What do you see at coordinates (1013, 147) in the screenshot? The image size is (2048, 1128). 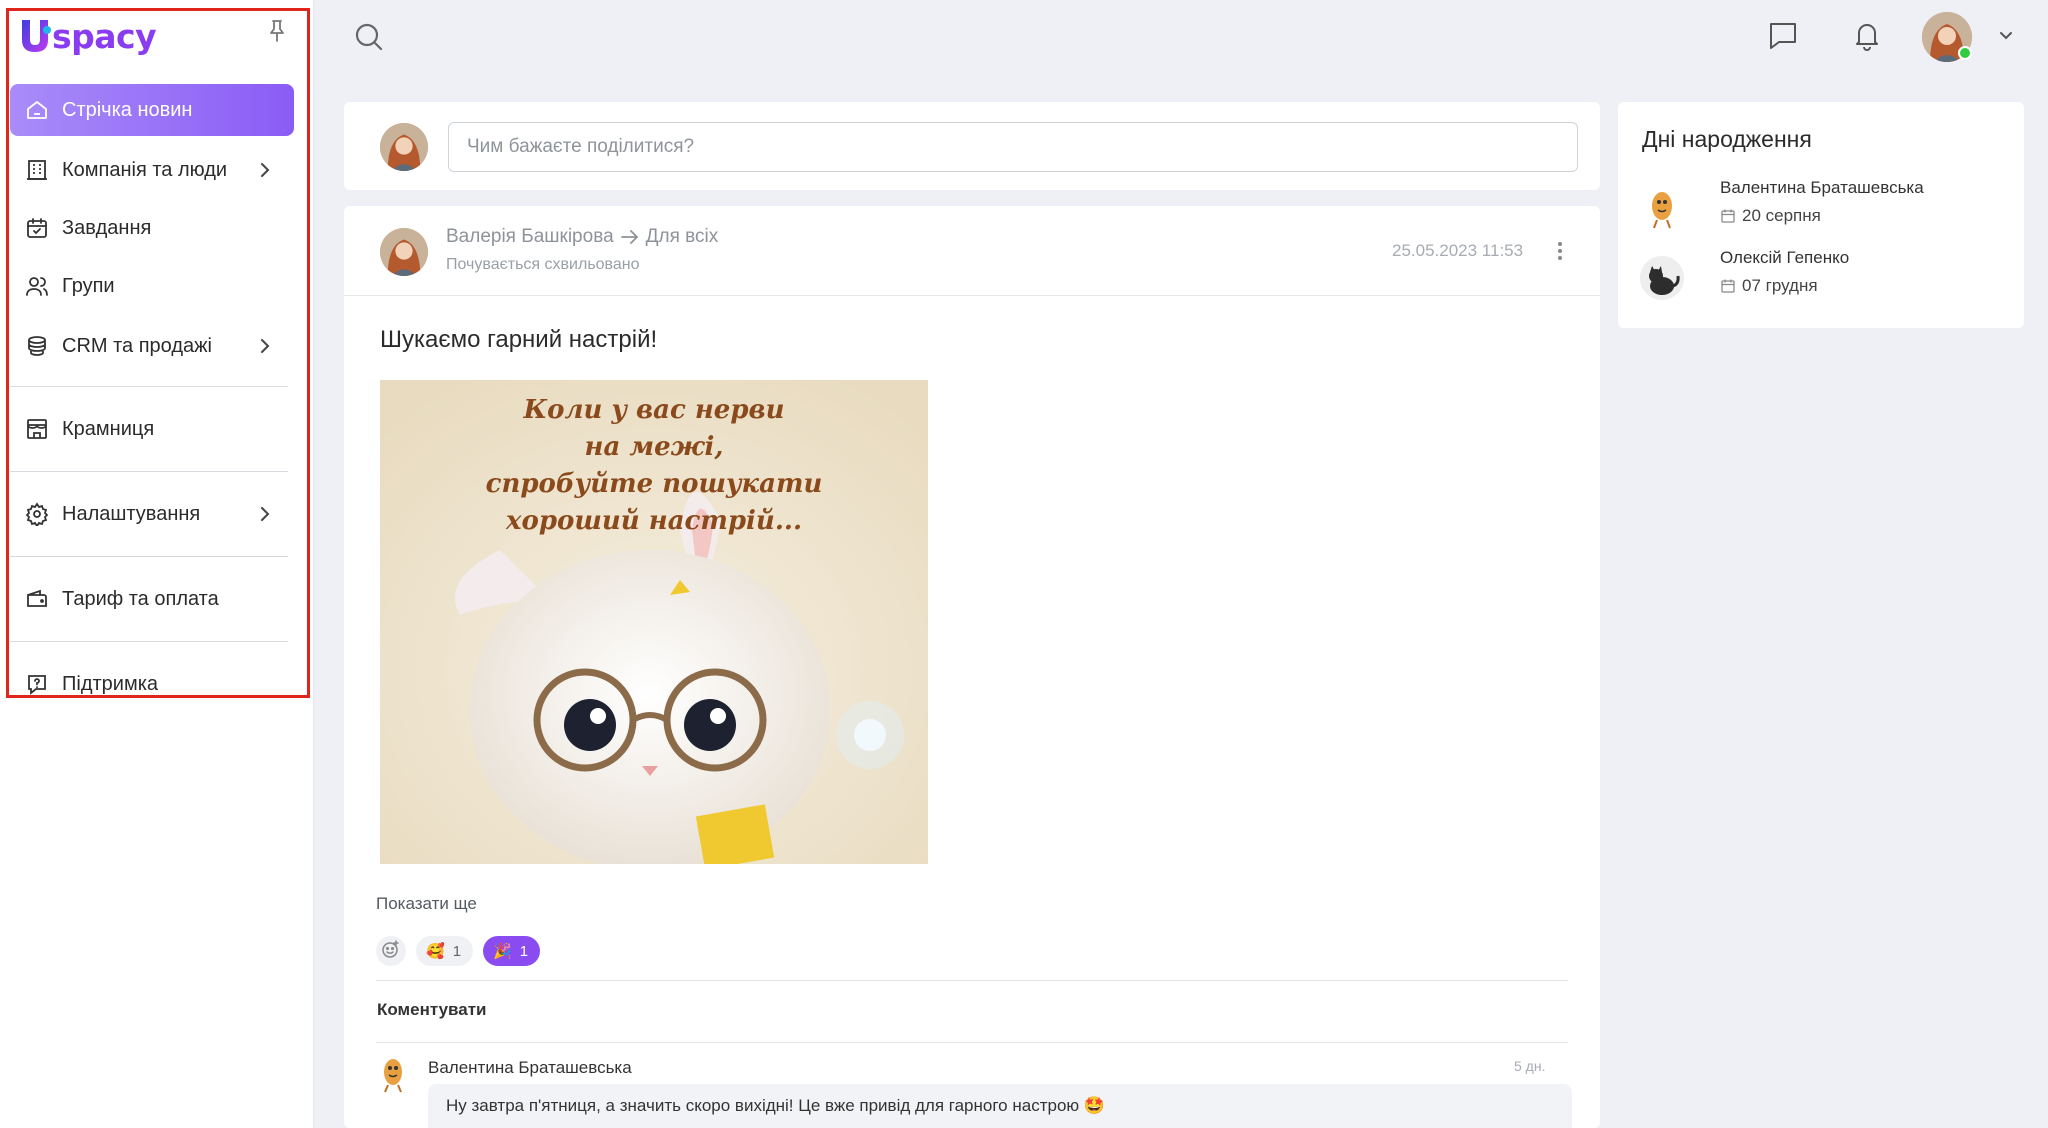 I see `share-input: Чим бажаєте поділитися?` at bounding box center [1013, 147].